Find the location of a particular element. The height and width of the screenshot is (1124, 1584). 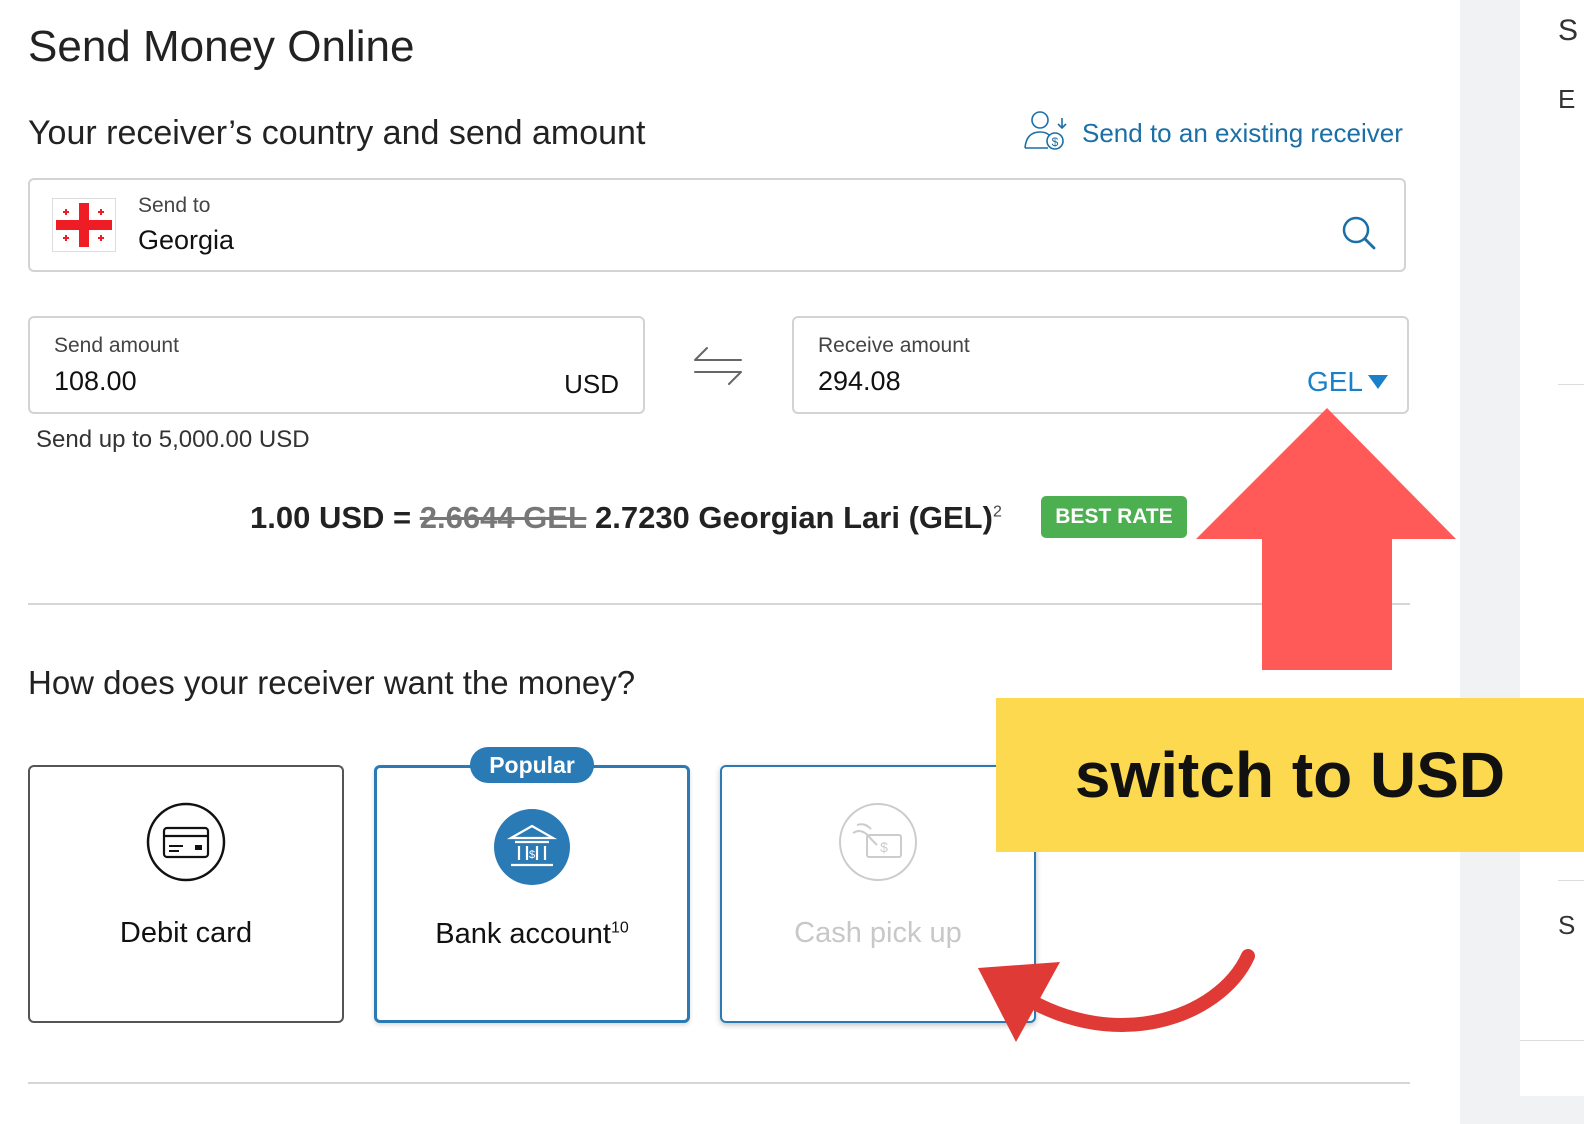

debit-card-icon is located at coordinates (186, 844).